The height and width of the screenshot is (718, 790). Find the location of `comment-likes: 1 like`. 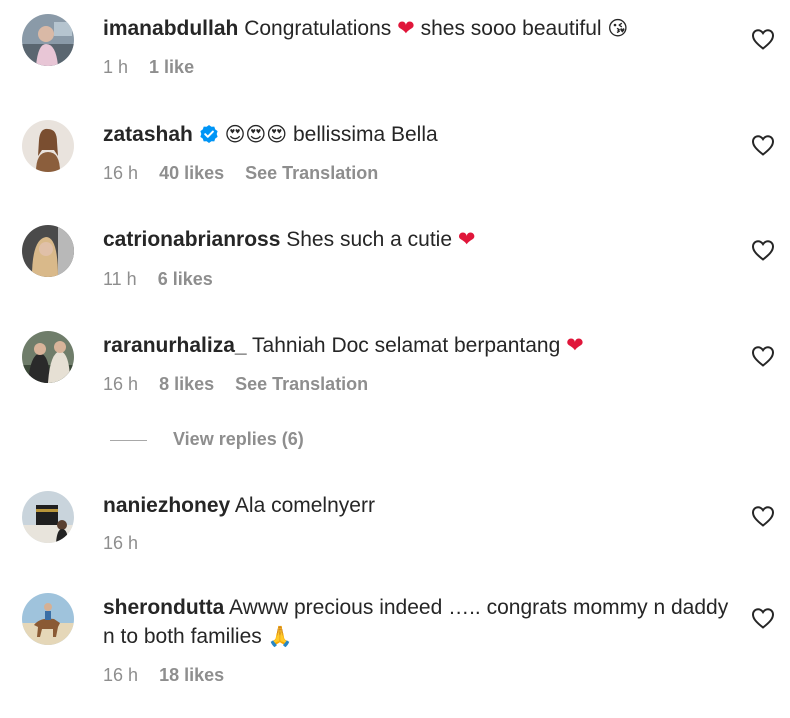

comment-likes: 1 like is located at coordinates (171, 67).